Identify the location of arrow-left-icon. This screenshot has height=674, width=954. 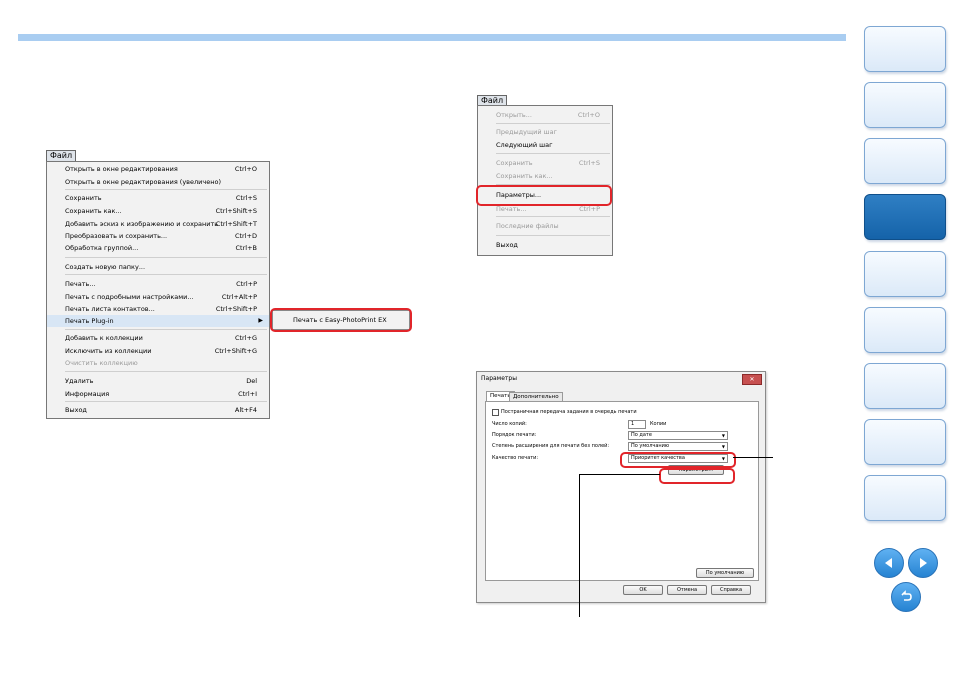
(888, 563).